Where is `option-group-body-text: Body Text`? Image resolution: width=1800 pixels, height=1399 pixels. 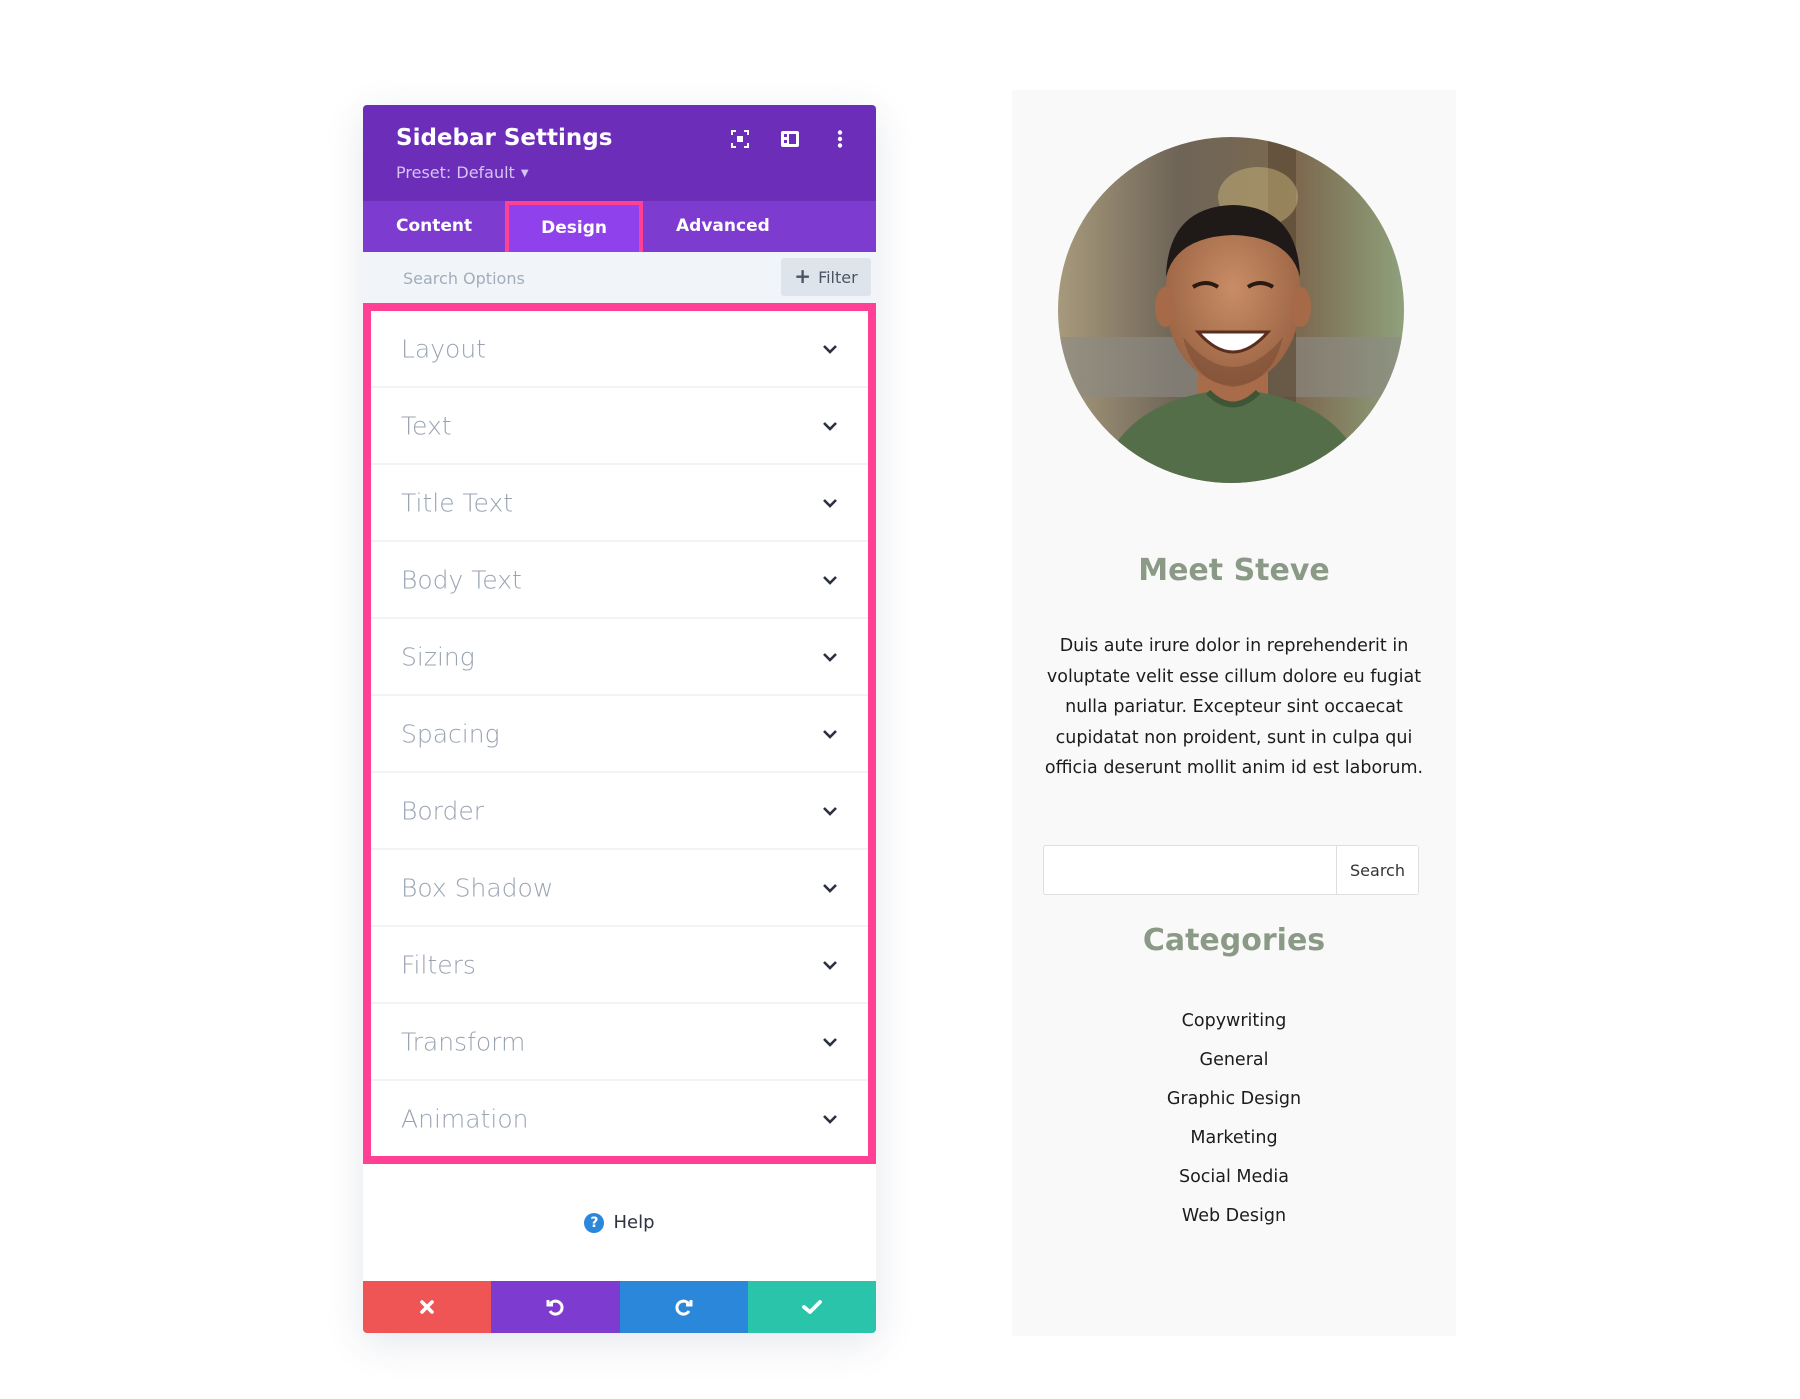
option-group-body-text: Body Text is located at coordinates (619, 580).